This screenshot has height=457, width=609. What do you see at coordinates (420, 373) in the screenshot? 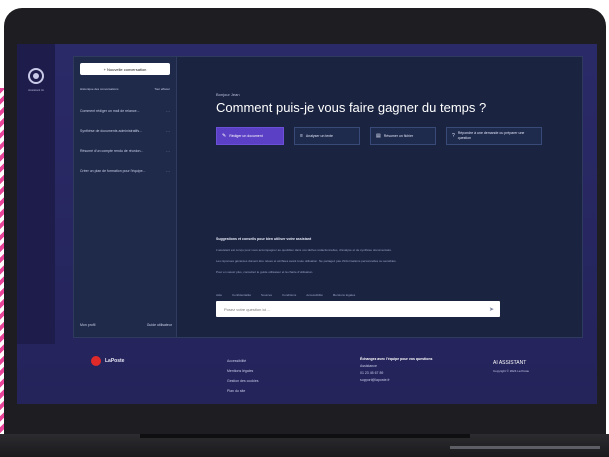
I see `contact-line: 01 23 45 67 89` at bounding box center [420, 373].